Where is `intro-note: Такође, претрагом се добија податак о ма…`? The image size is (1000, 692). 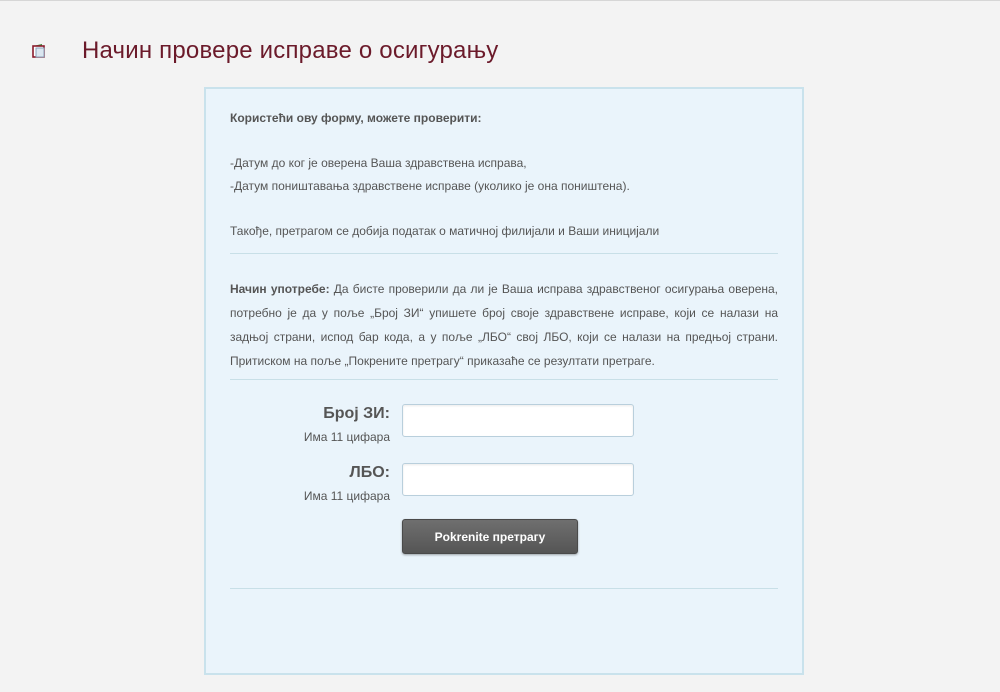
intro-note: Такође, претрагом се добија податак о ма… is located at coordinates (445, 231).